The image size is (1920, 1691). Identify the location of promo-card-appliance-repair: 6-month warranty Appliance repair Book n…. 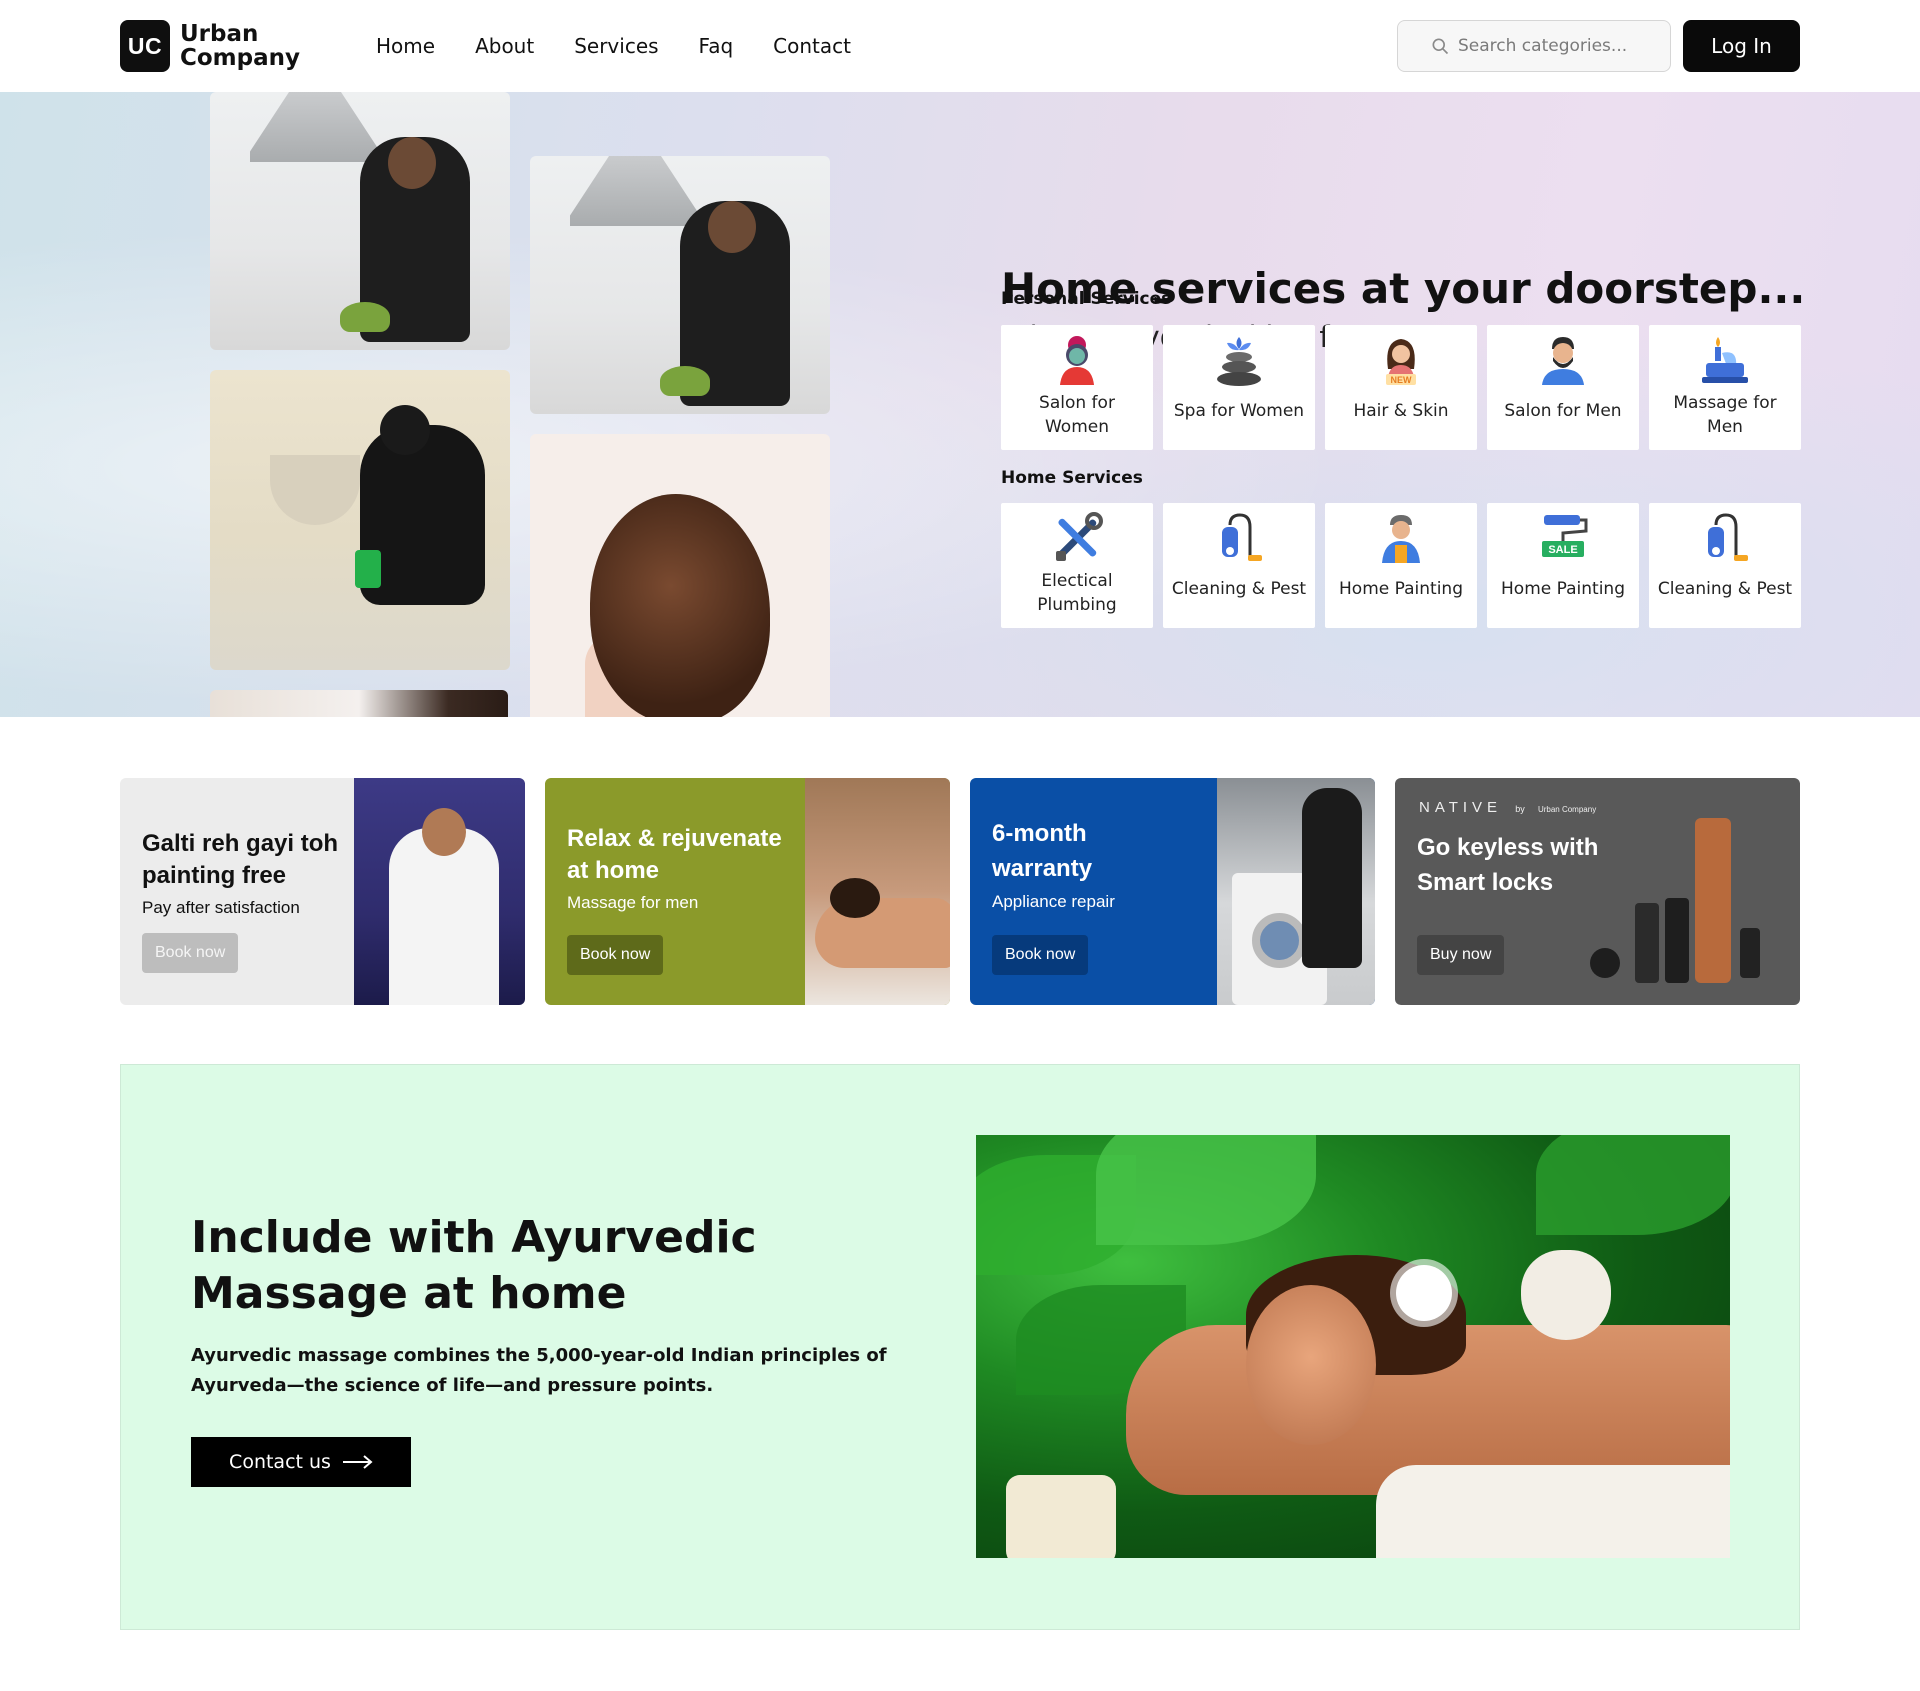
(1172, 891).